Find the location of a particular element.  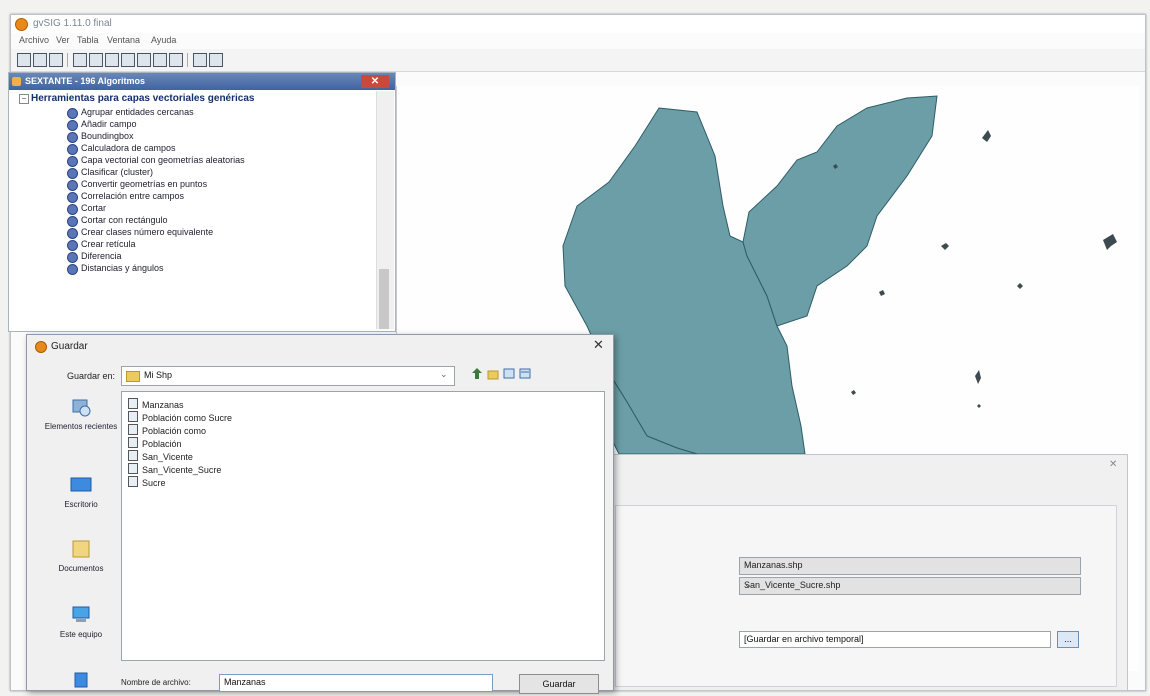

select-icon is located at coordinates (160, 60).